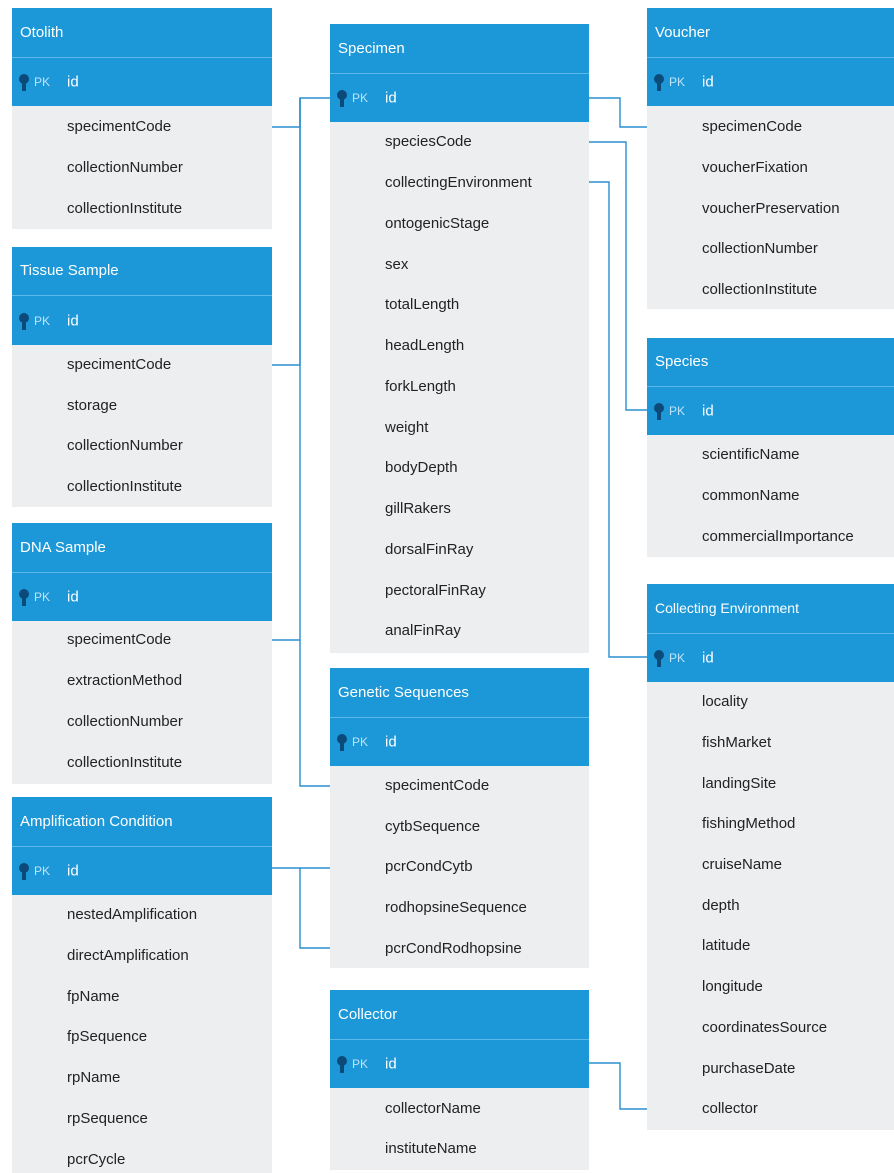 The image size is (894, 1173). Describe the element at coordinates (749, 1068) in the screenshot. I see `collecting-environment-field: purchaseDate` at that location.